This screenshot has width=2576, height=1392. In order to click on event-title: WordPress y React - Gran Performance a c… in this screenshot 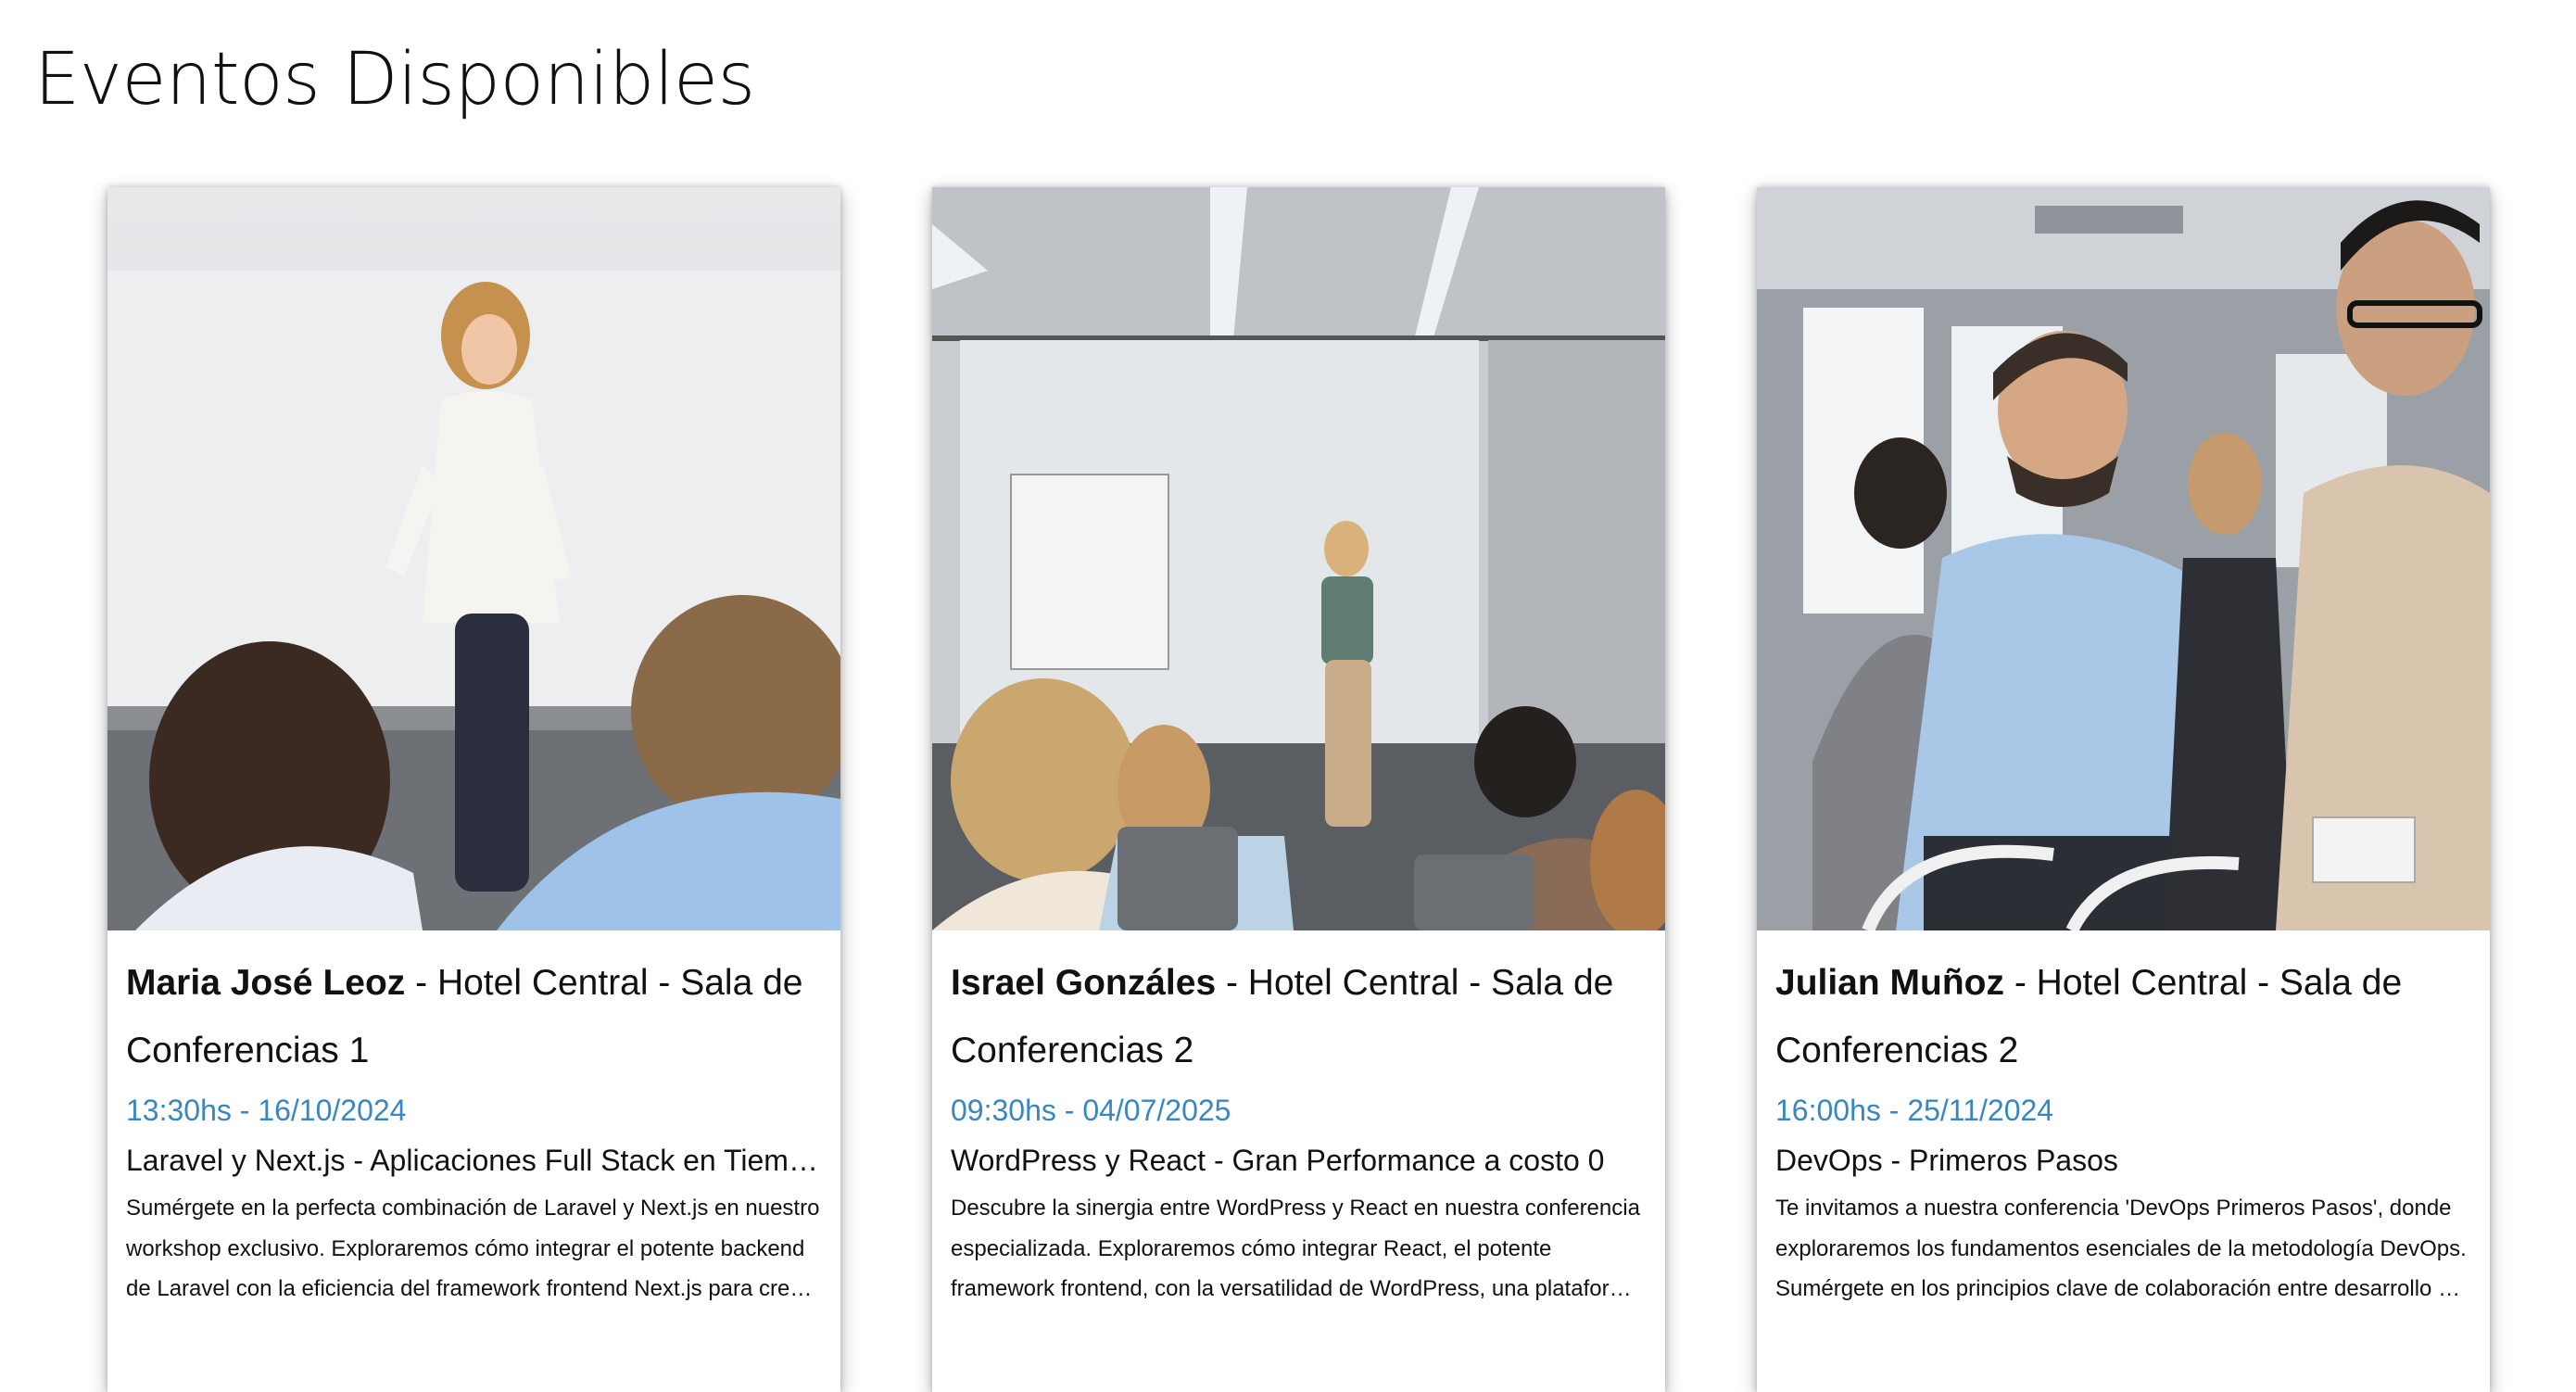, I will do `click(1299, 1160)`.